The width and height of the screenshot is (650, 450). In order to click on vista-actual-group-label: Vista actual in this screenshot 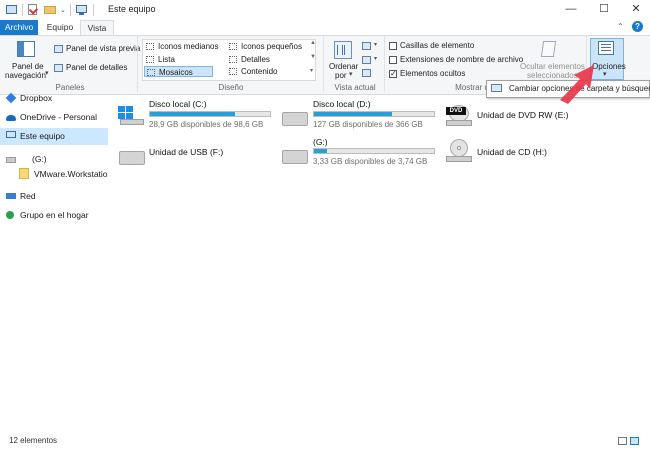, I will do `click(355, 87)`.